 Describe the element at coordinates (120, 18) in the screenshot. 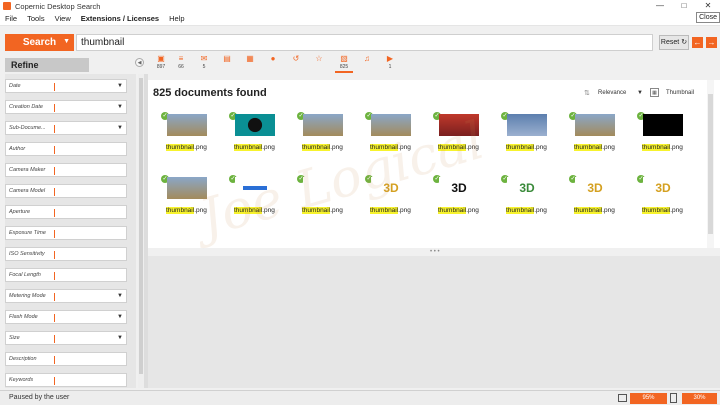

I see `menu-extensions-licenses: Extensions / Licenses` at that location.